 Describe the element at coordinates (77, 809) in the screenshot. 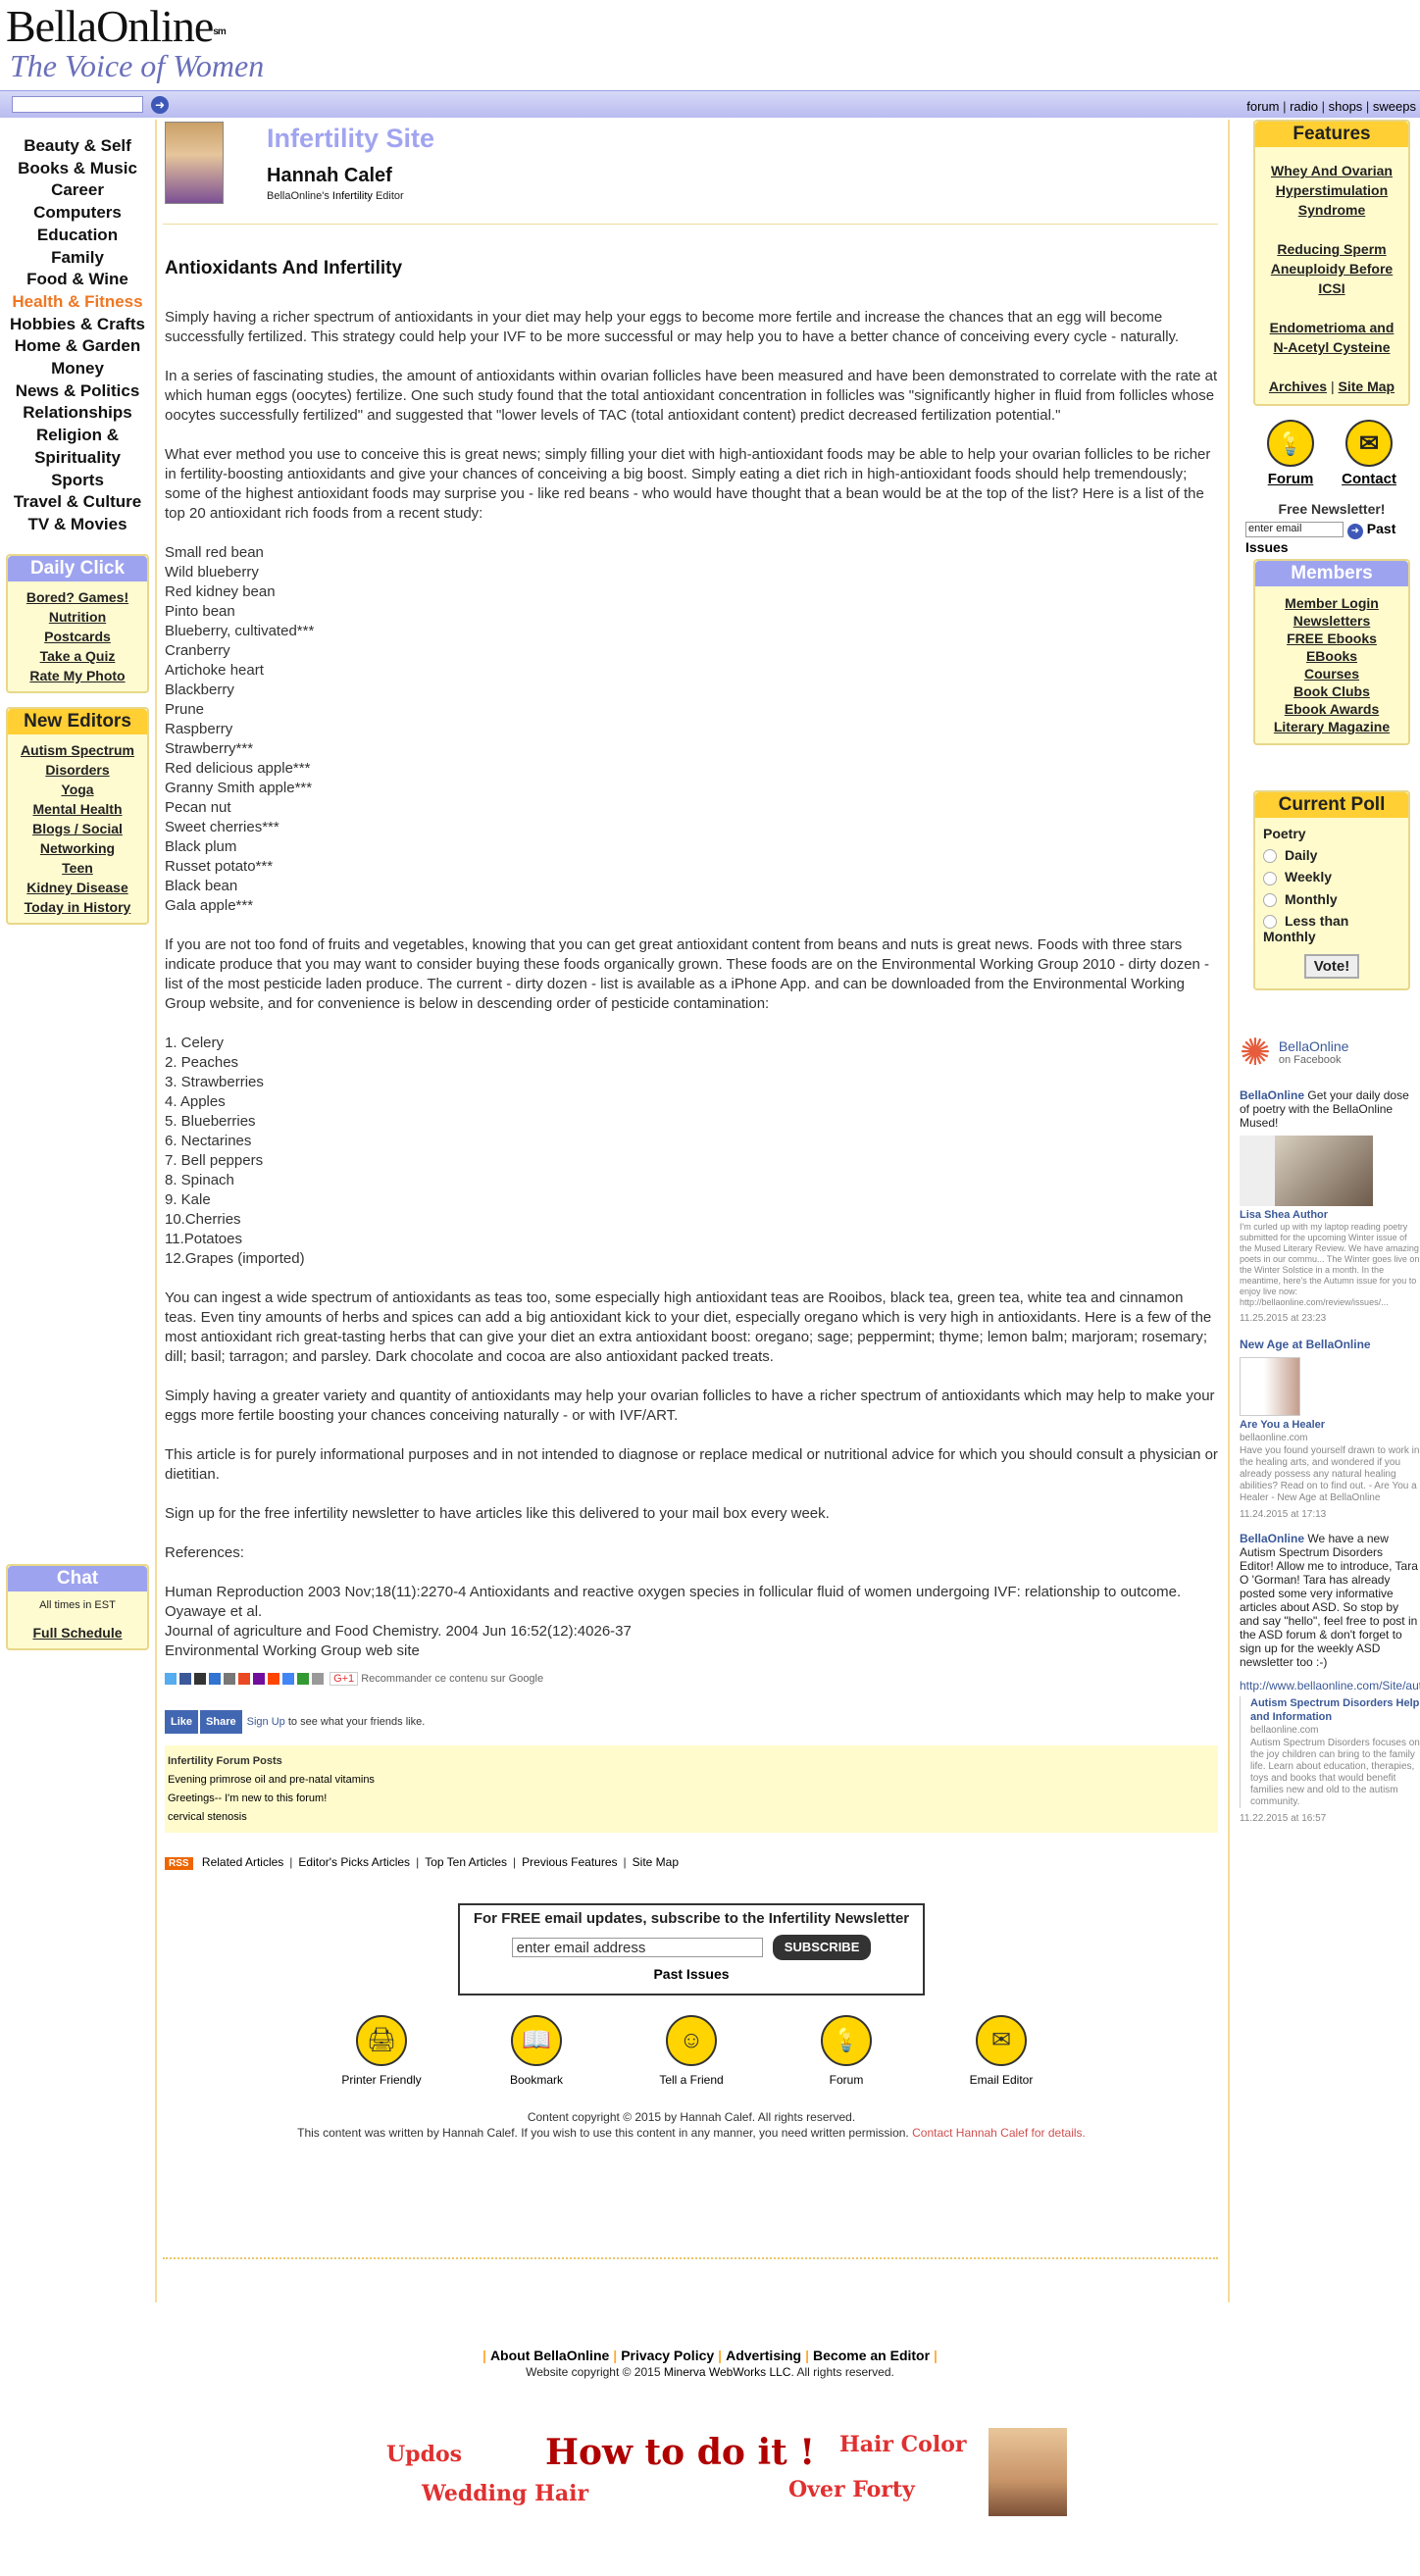

I see `new-editor-link: Mental Health` at that location.